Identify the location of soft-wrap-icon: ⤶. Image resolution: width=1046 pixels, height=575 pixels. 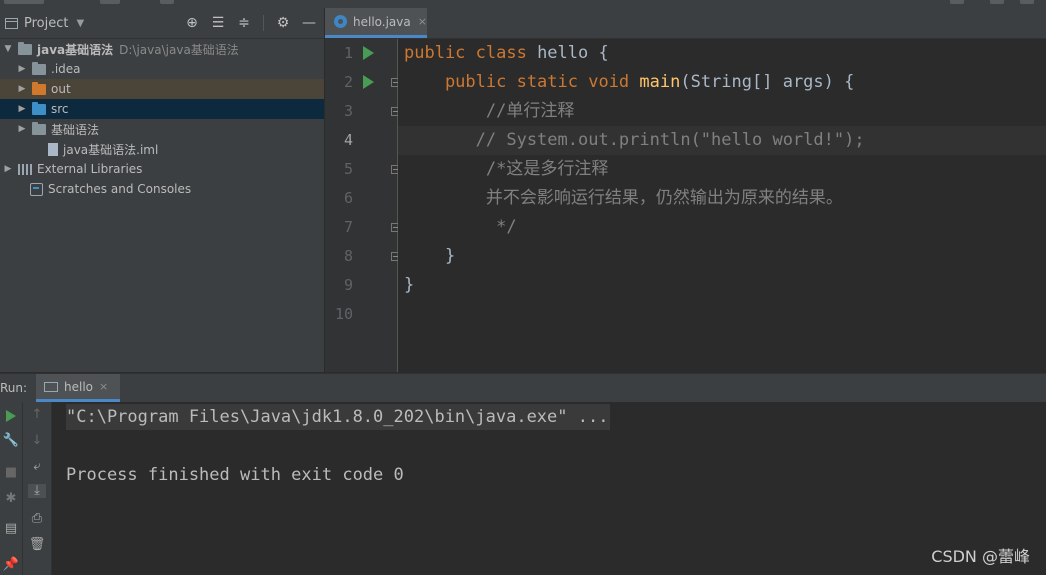
(37, 467).